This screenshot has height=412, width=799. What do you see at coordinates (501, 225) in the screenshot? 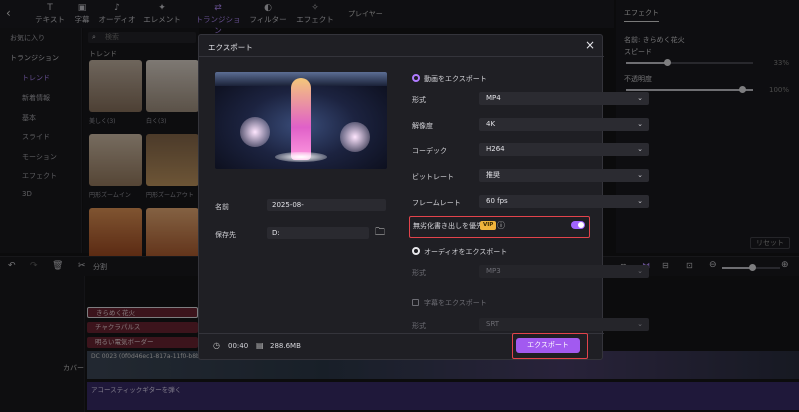
I see `info-icon: ⓘ` at bounding box center [501, 225].